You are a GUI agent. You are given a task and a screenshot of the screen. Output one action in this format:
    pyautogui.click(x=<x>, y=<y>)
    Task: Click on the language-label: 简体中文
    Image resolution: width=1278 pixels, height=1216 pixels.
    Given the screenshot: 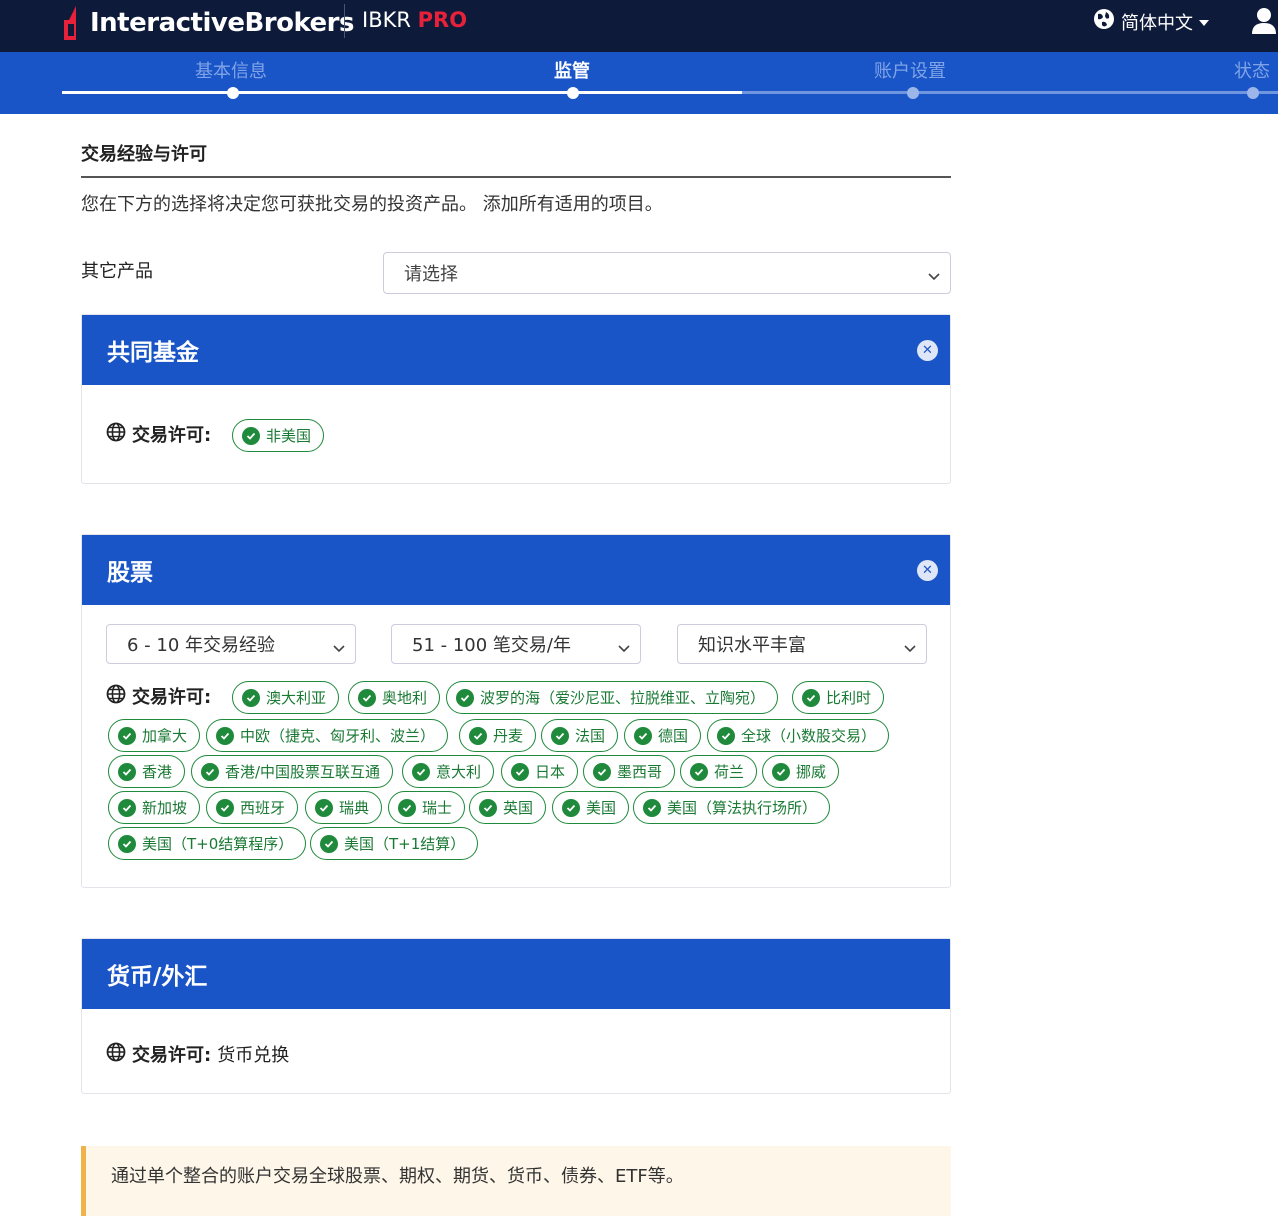 What is the action you would take?
    pyautogui.click(x=1157, y=23)
    